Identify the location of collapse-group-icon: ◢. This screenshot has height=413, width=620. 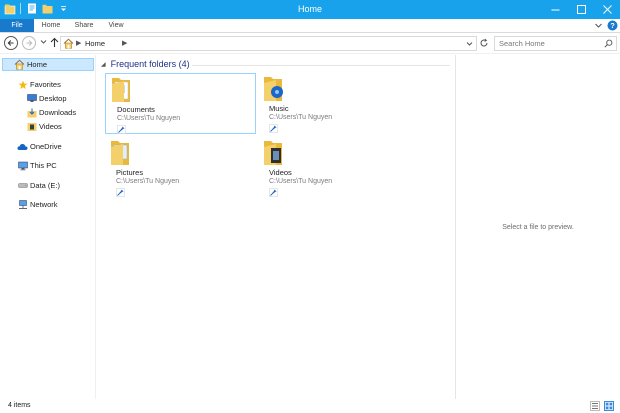
(103, 64).